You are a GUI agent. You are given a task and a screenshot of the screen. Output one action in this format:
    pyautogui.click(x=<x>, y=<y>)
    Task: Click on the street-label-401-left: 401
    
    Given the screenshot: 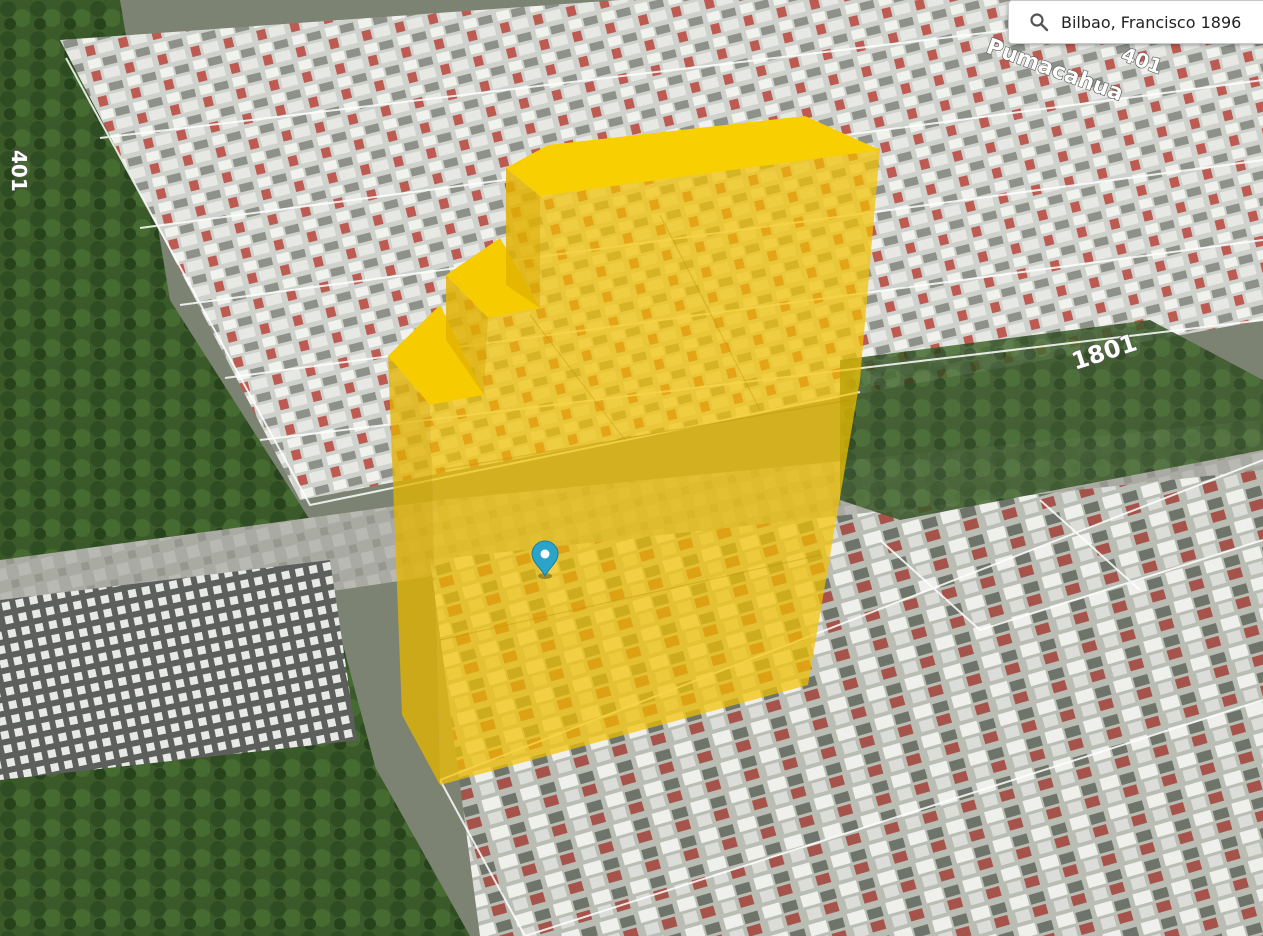 What is the action you would take?
    pyautogui.click(x=19, y=171)
    